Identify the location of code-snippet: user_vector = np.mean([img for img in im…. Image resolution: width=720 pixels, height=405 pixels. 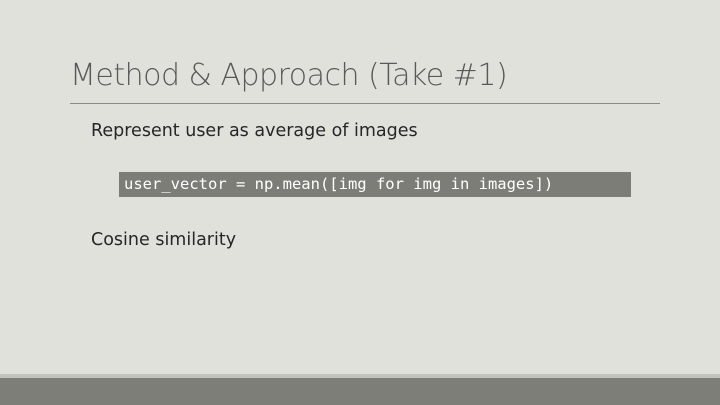
(375, 184).